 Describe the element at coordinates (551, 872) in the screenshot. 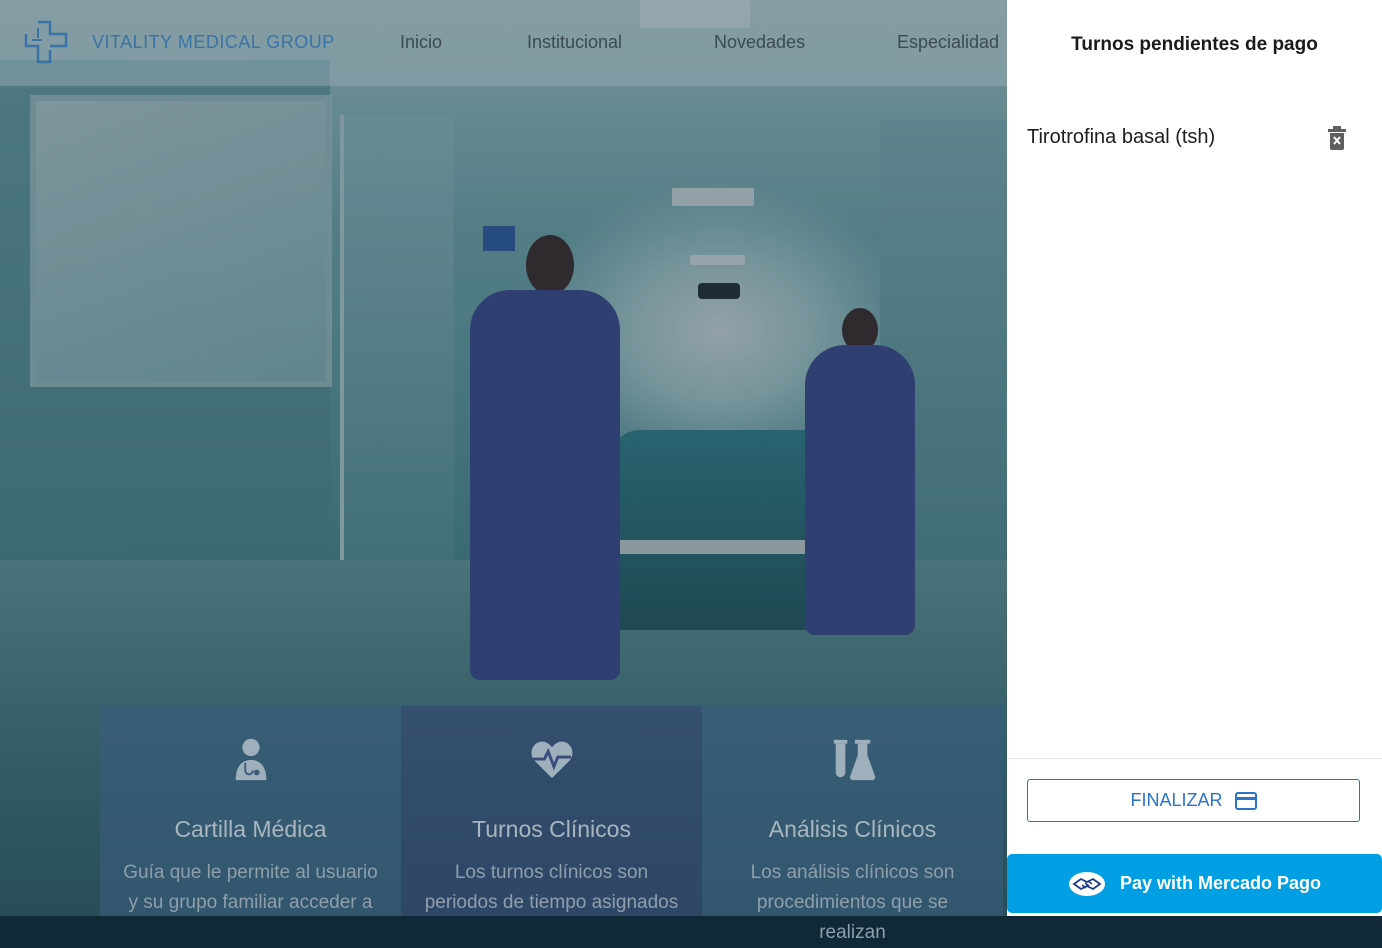

I see `card-desc-line: Los turnos clínicos son` at that location.